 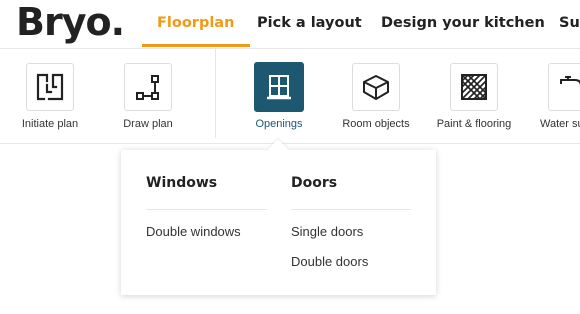 I want to click on tab-pick-a-layout-label: Pick a layout, so click(x=309, y=23).